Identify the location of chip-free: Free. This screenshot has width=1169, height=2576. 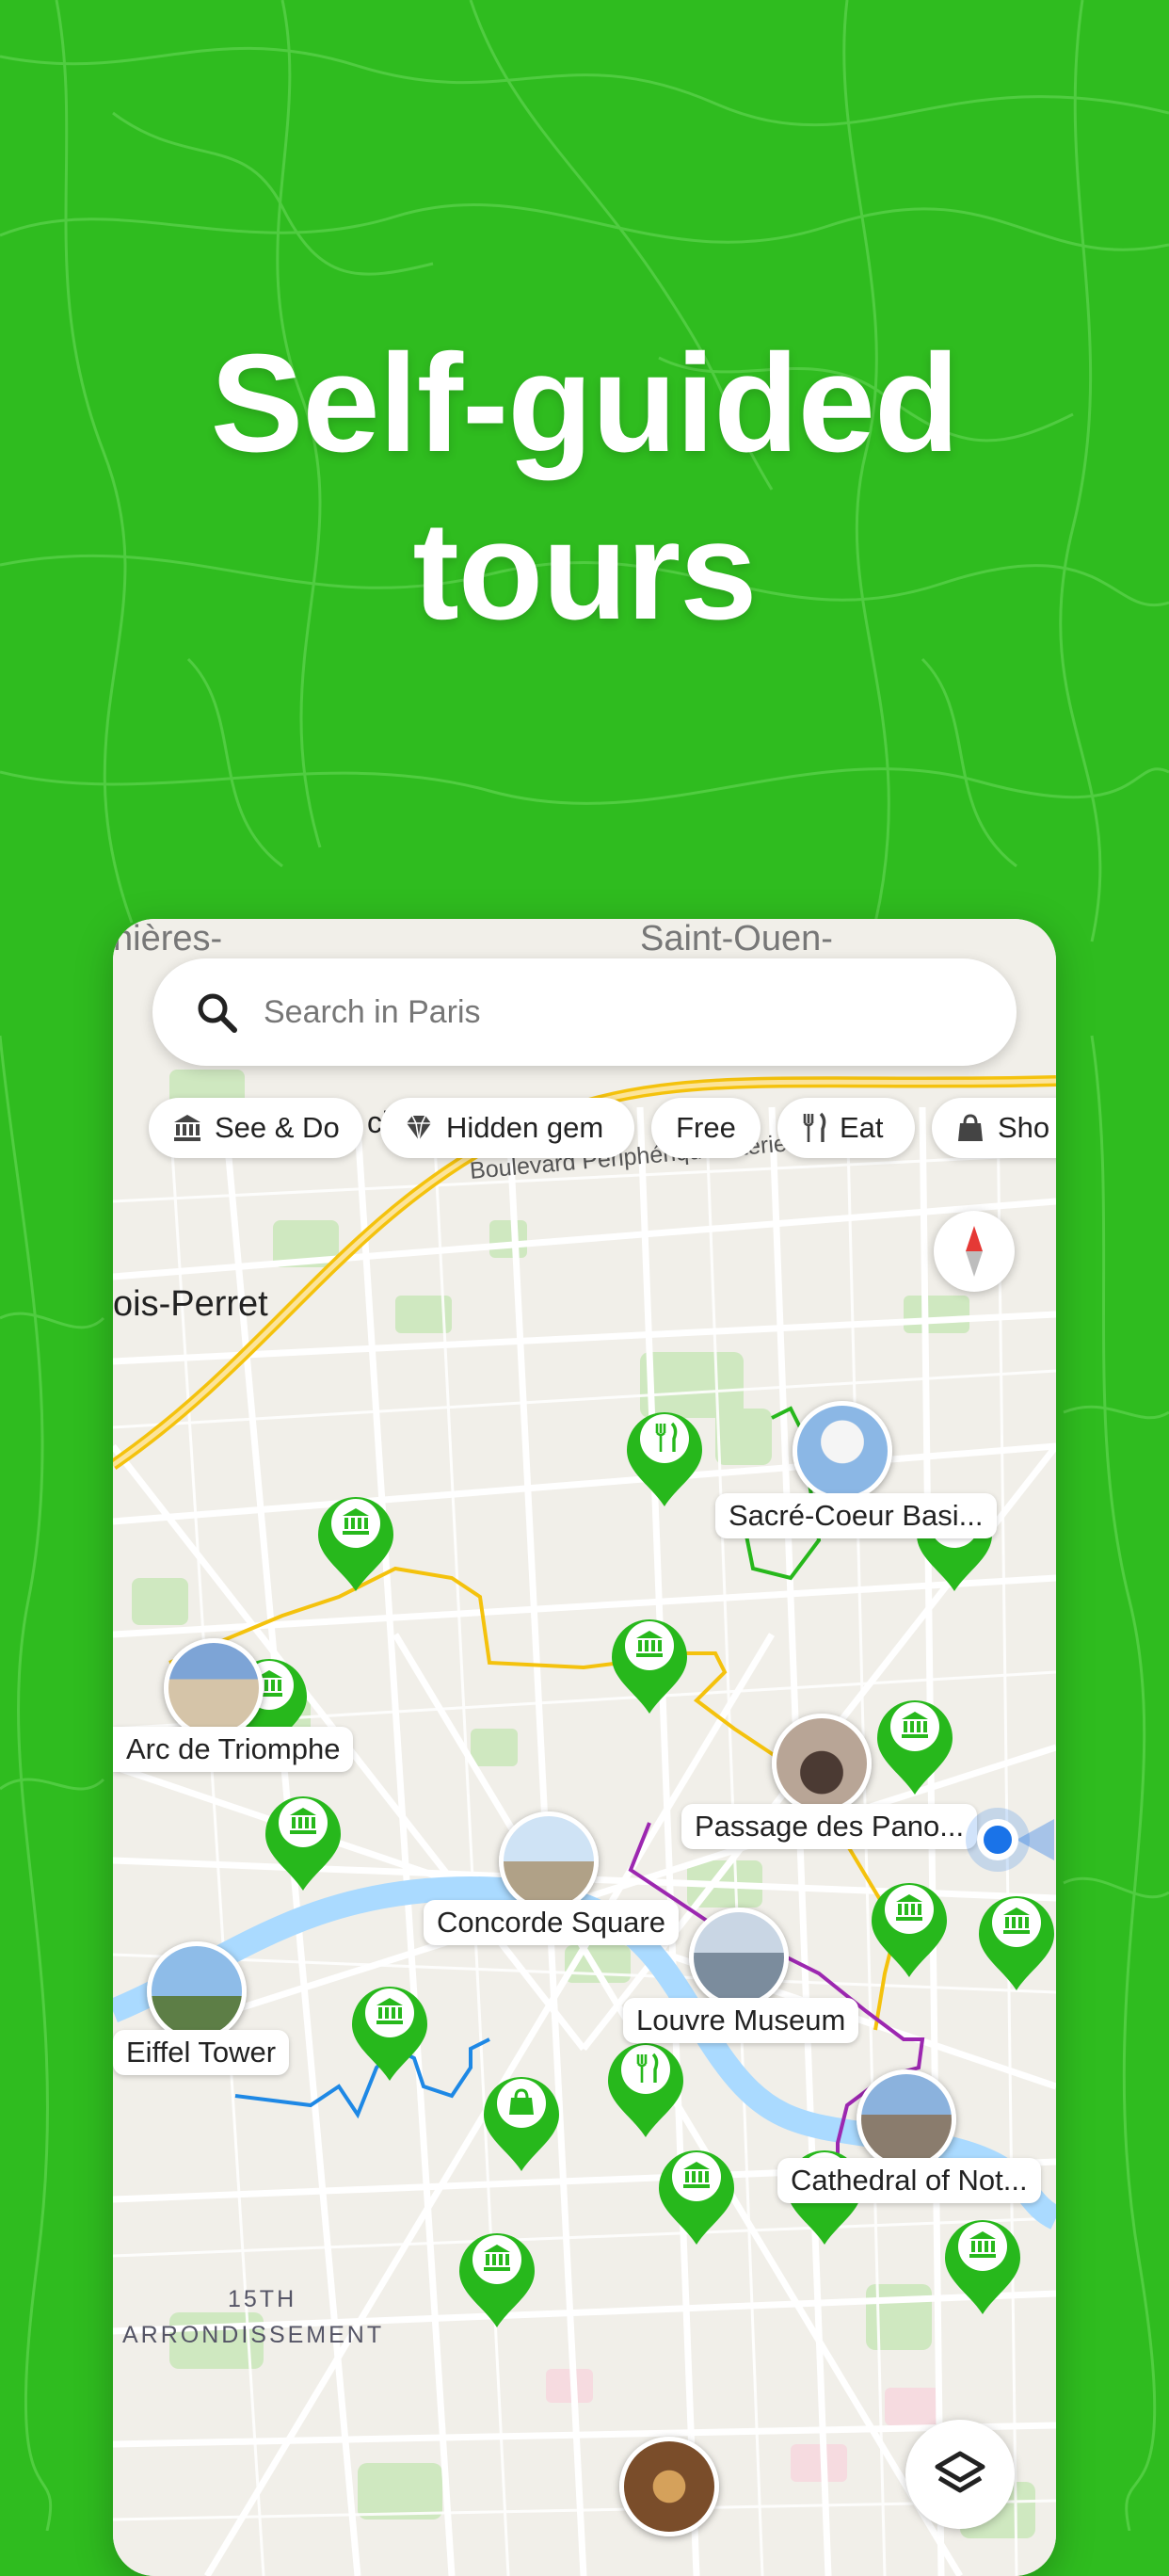
(706, 1128).